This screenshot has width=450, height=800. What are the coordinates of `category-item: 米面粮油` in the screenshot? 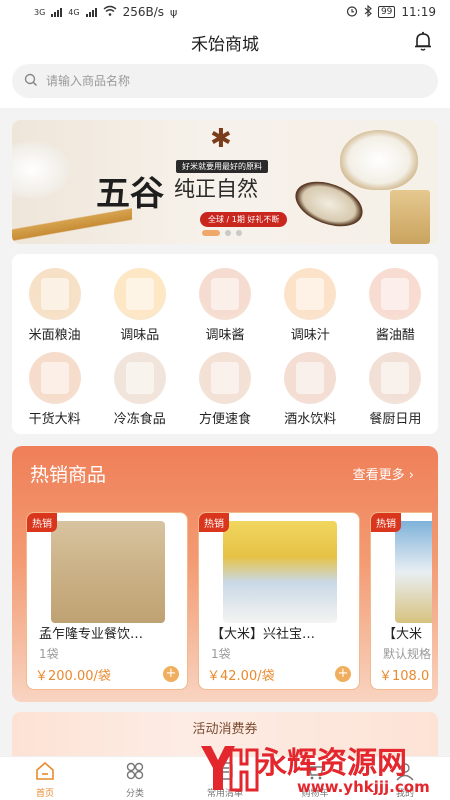 It's located at (54, 310).